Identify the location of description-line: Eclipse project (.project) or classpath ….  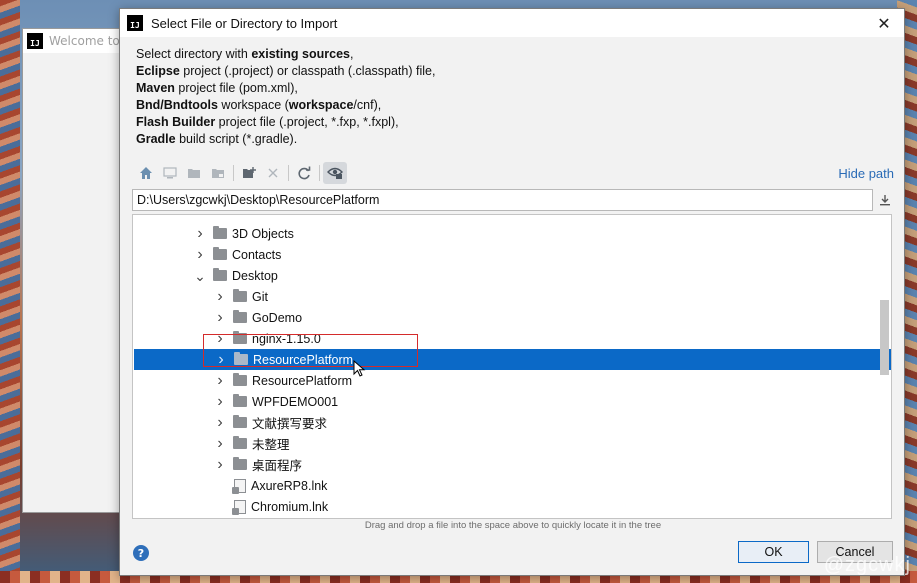
(286, 71).